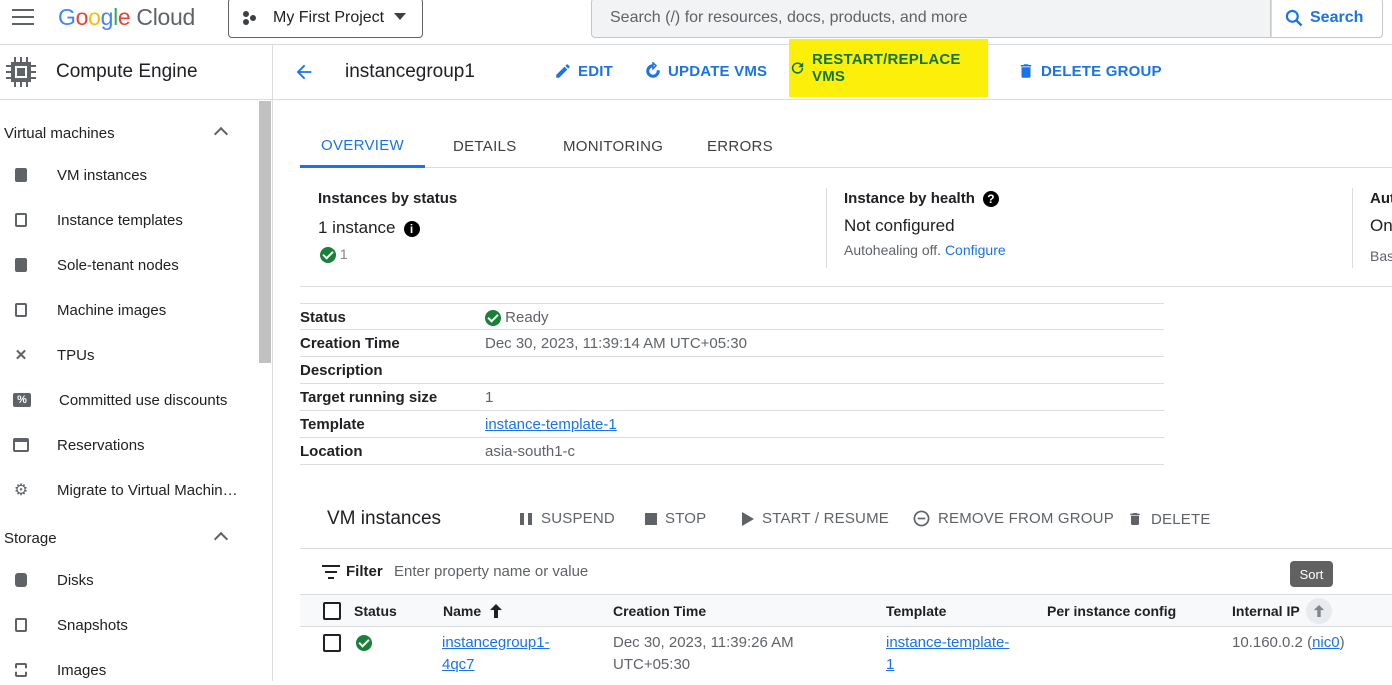 This screenshot has width=1392, height=685. Describe the element at coordinates (888, 68) in the screenshot. I see `restart-replace-vms-button: RESTART/REPLACE VMS` at that location.